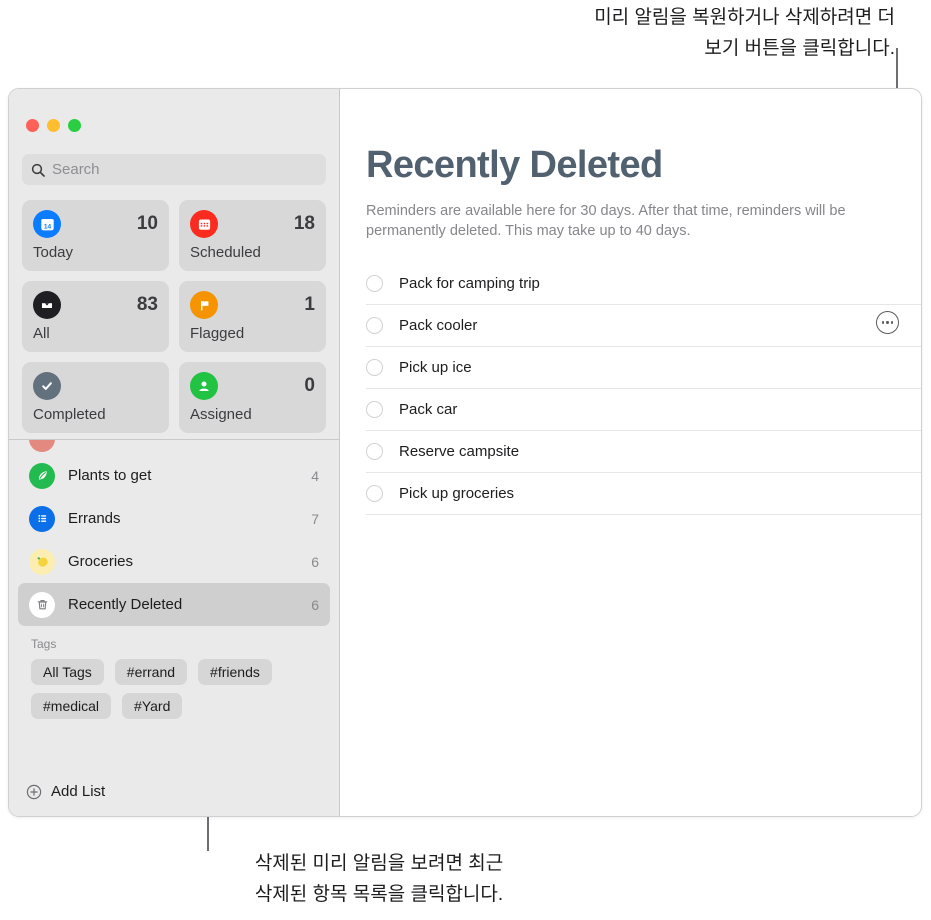 This screenshot has width=931, height=920. I want to click on list-item-label: Groceries, so click(101, 561).